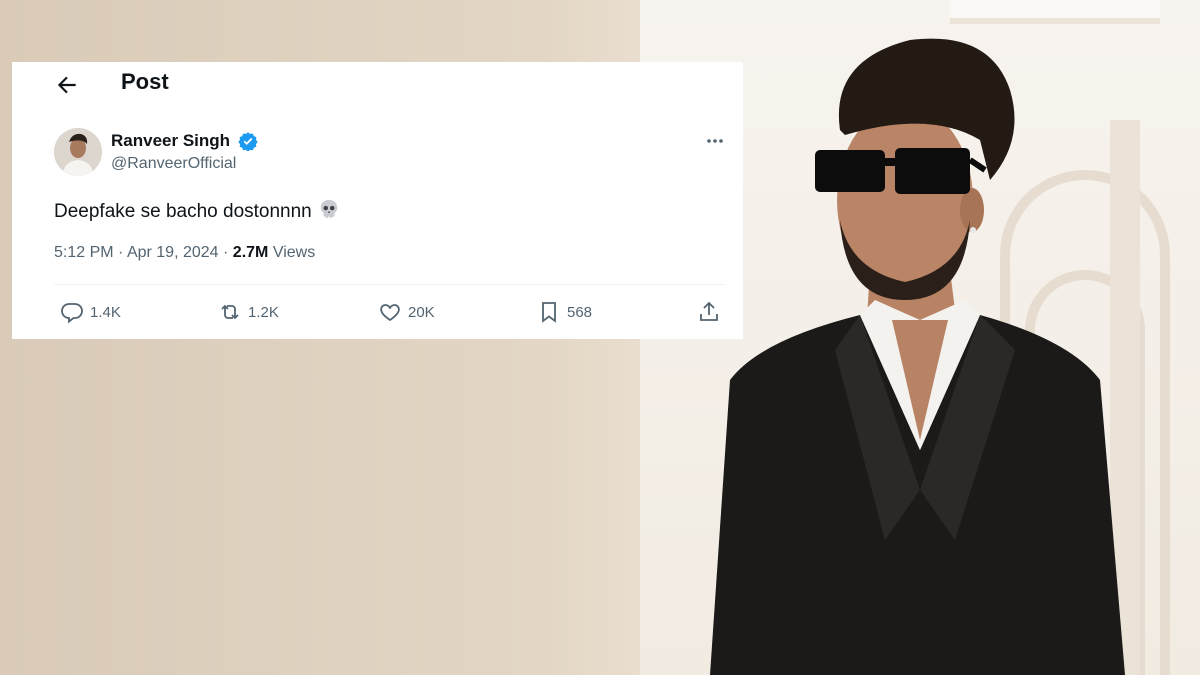 The width and height of the screenshot is (1200, 675). I want to click on like-icon, so click(390, 313).